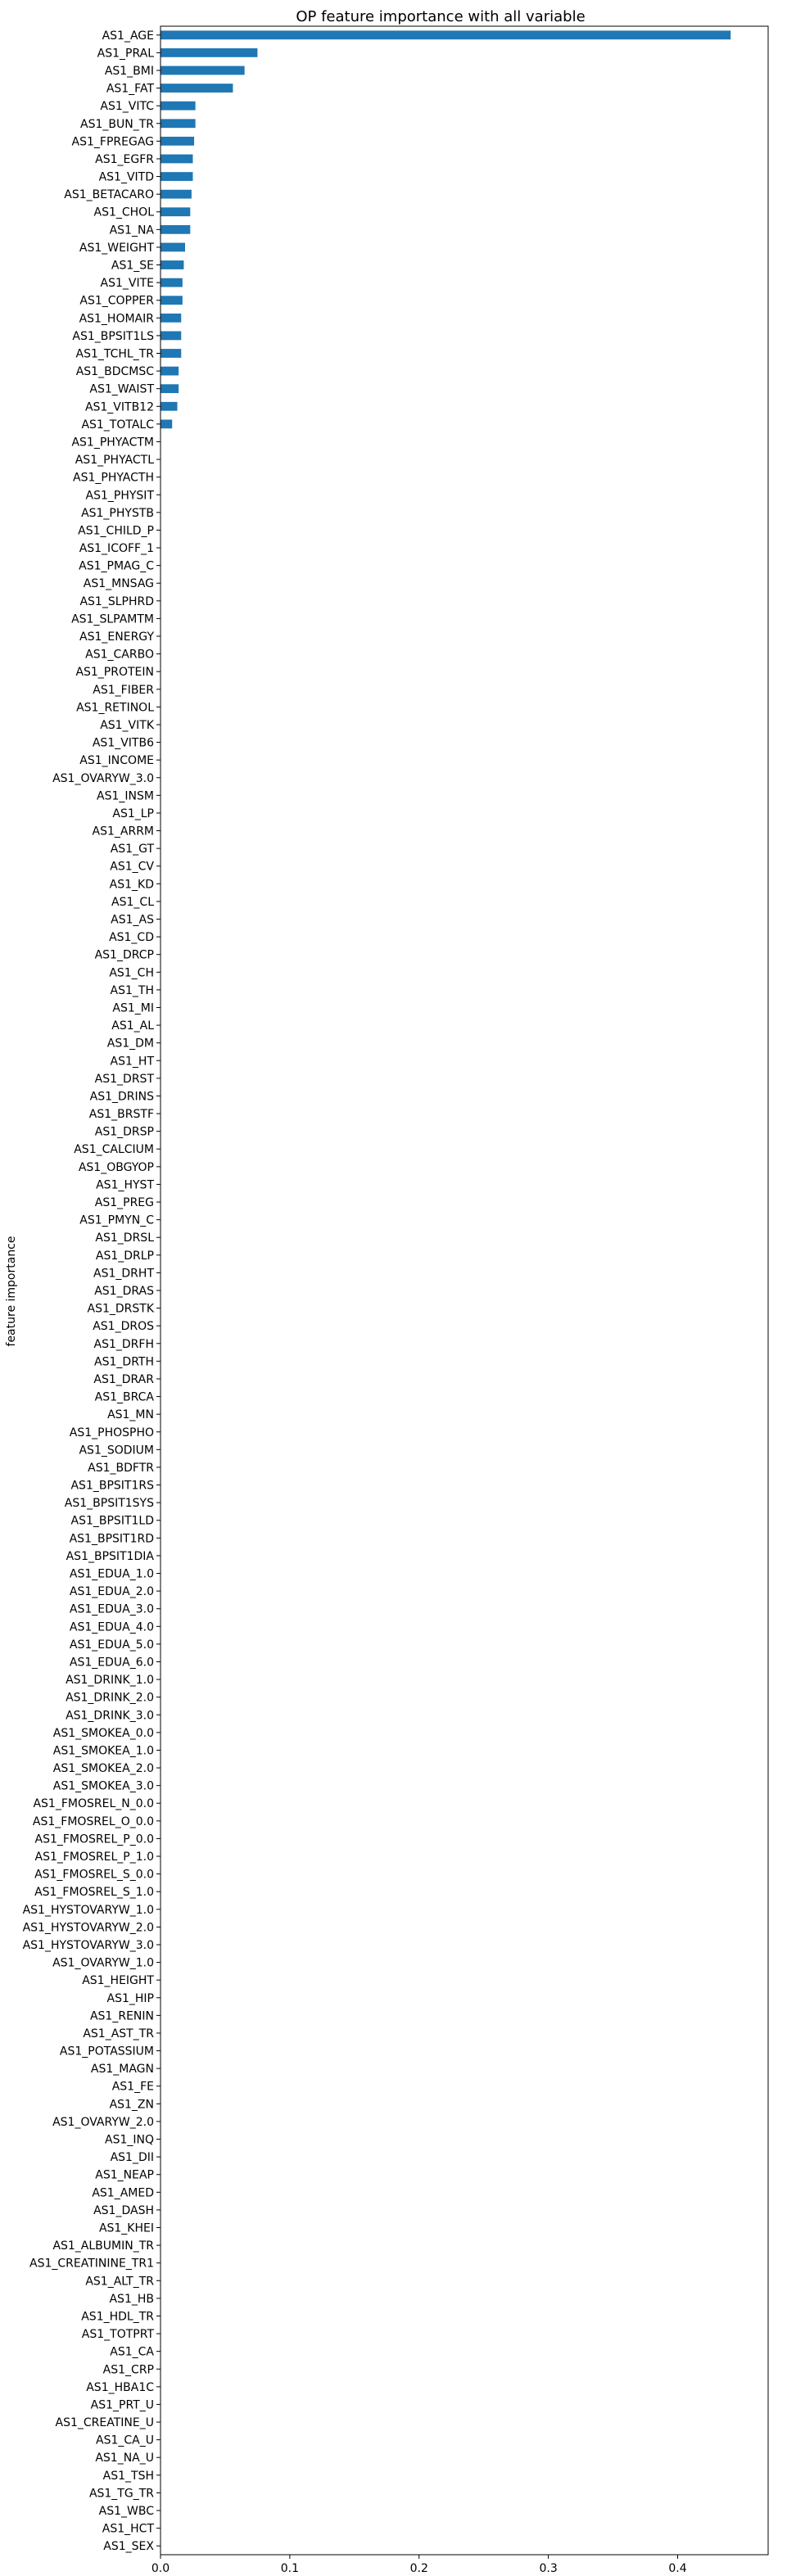 The height and width of the screenshot is (2576, 805). Describe the element at coordinates (127, 2511) in the screenshot. I see `y-tick-label: AS1_WBC` at that location.